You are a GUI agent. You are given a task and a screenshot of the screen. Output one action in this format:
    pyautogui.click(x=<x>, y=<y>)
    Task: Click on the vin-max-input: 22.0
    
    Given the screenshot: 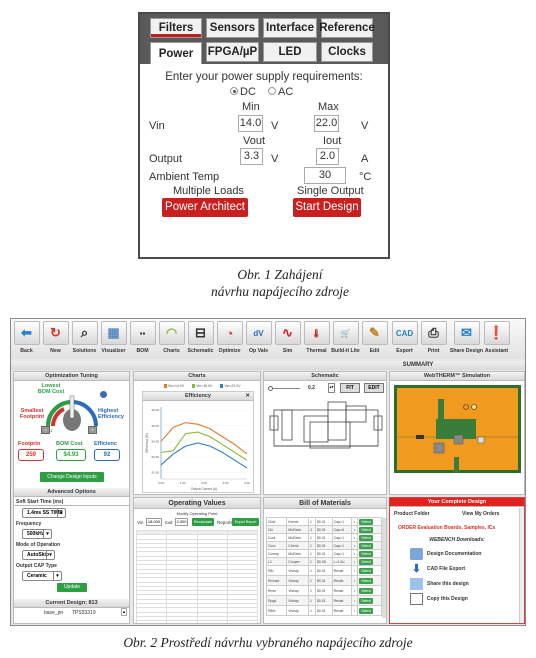 What is the action you would take?
    pyautogui.click(x=326, y=123)
    